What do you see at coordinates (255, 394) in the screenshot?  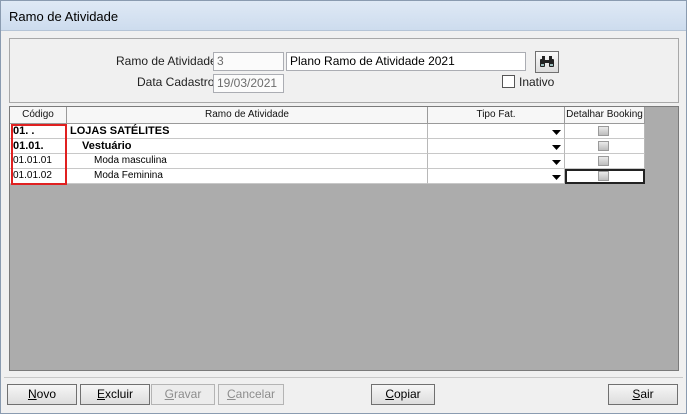 I see `cancelar-label: ancelar` at bounding box center [255, 394].